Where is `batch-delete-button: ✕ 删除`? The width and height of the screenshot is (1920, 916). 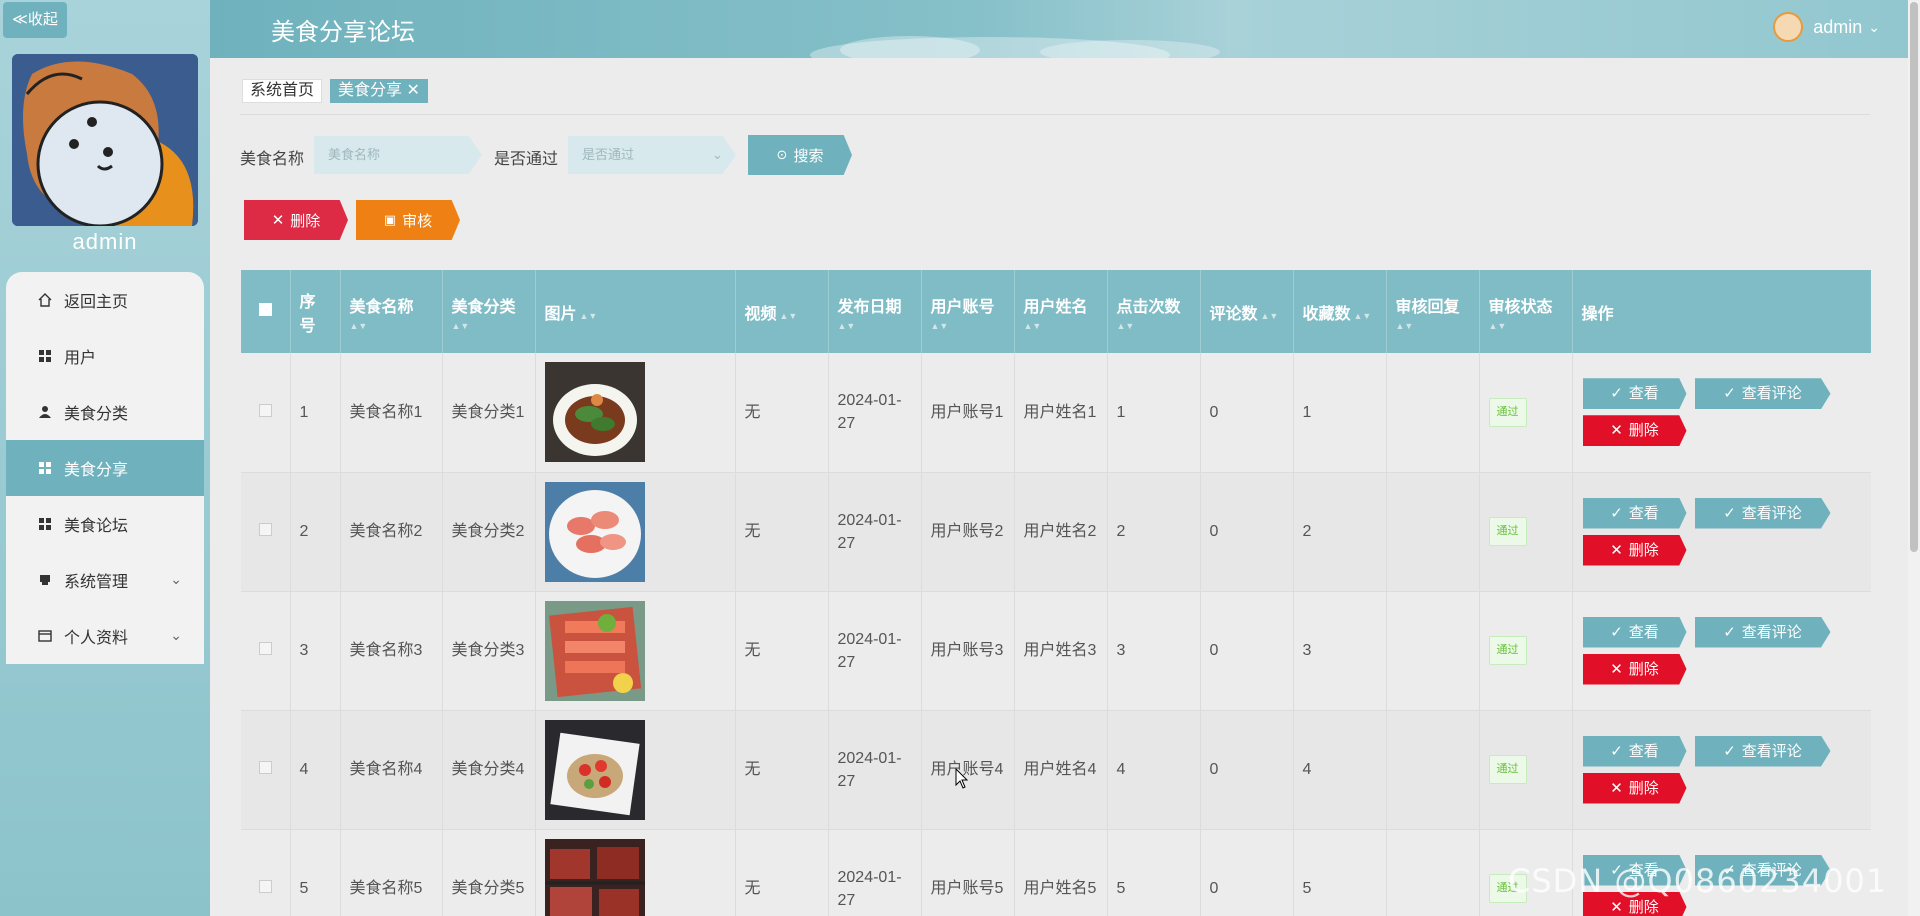 batch-delete-button: ✕ 删除 is located at coordinates (296, 220).